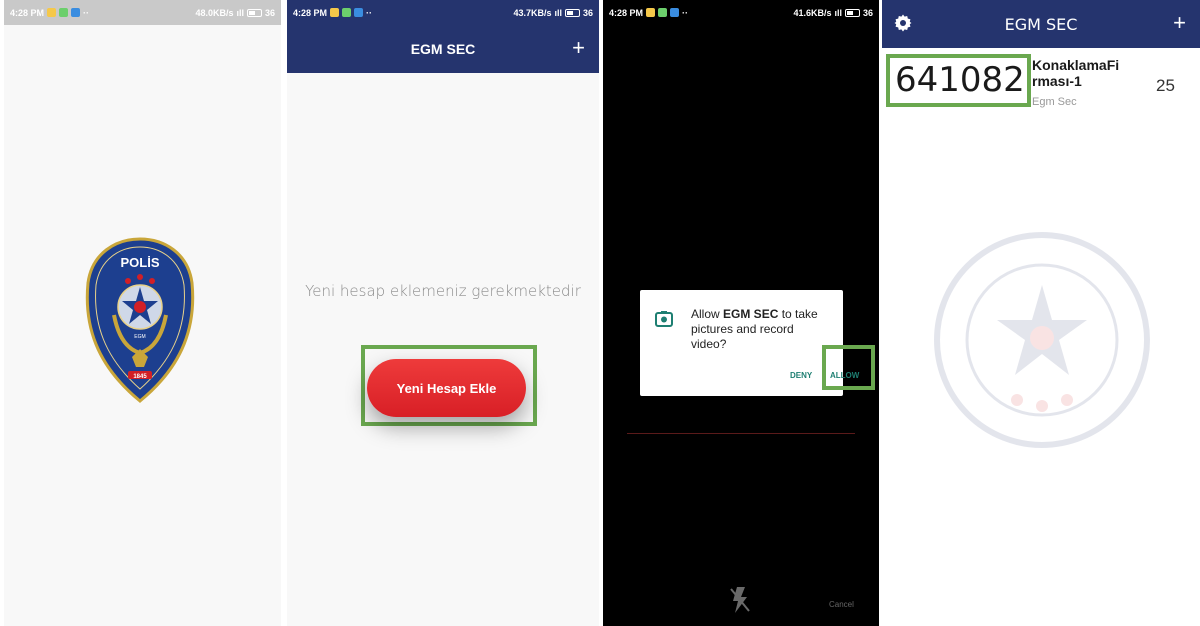 Image resolution: width=1200 pixels, height=626 pixels. Describe the element at coordinates (1042, 340) in the screenshot. I see `department-watermark-logo` at that location.